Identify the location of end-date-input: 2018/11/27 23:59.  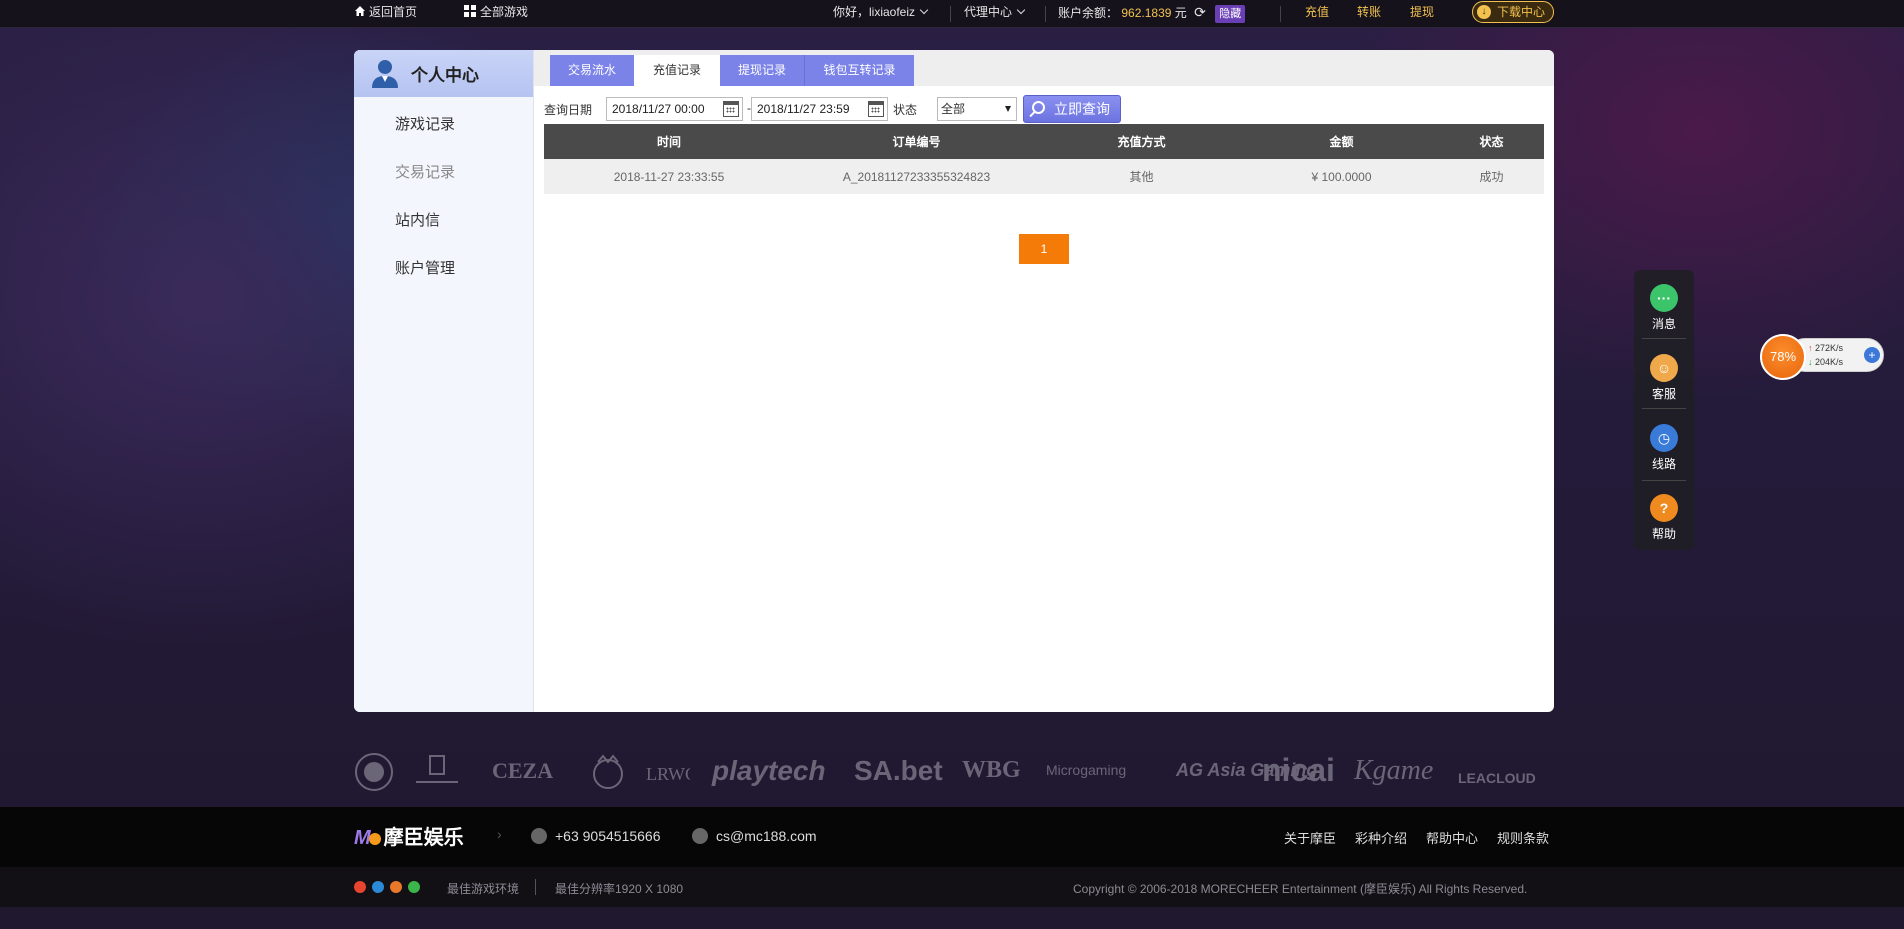
(819, 109).